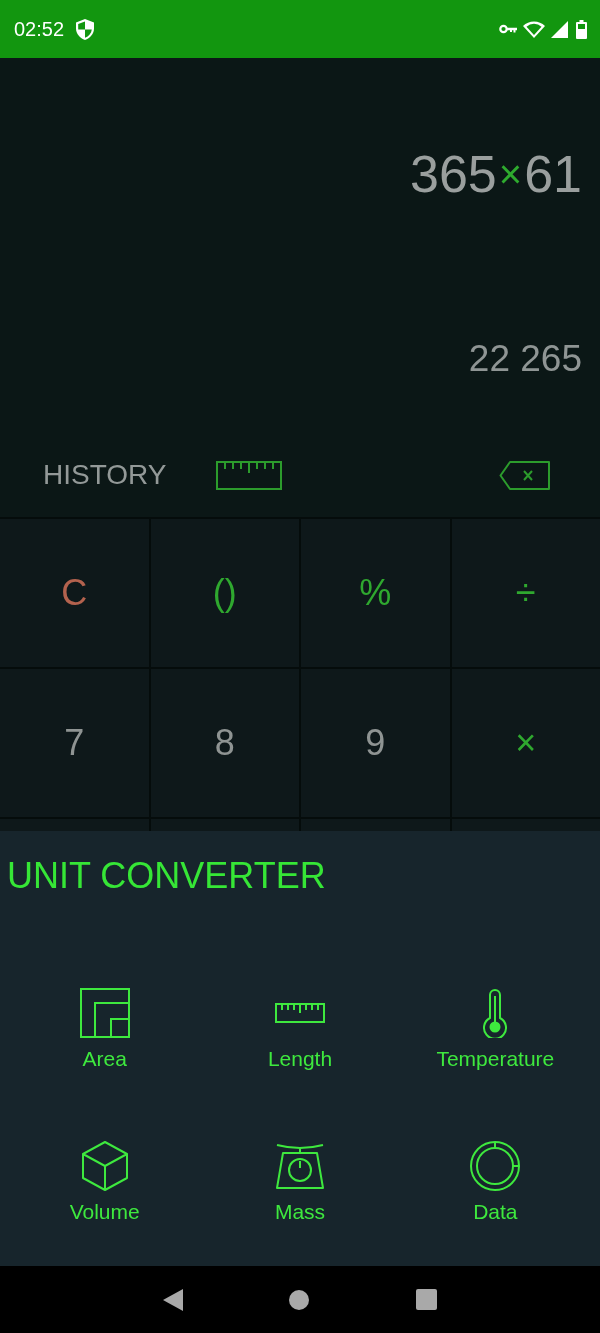 This screenshot has width=600, height=1333. I want to click on key-button: ×, so click(525, 743).